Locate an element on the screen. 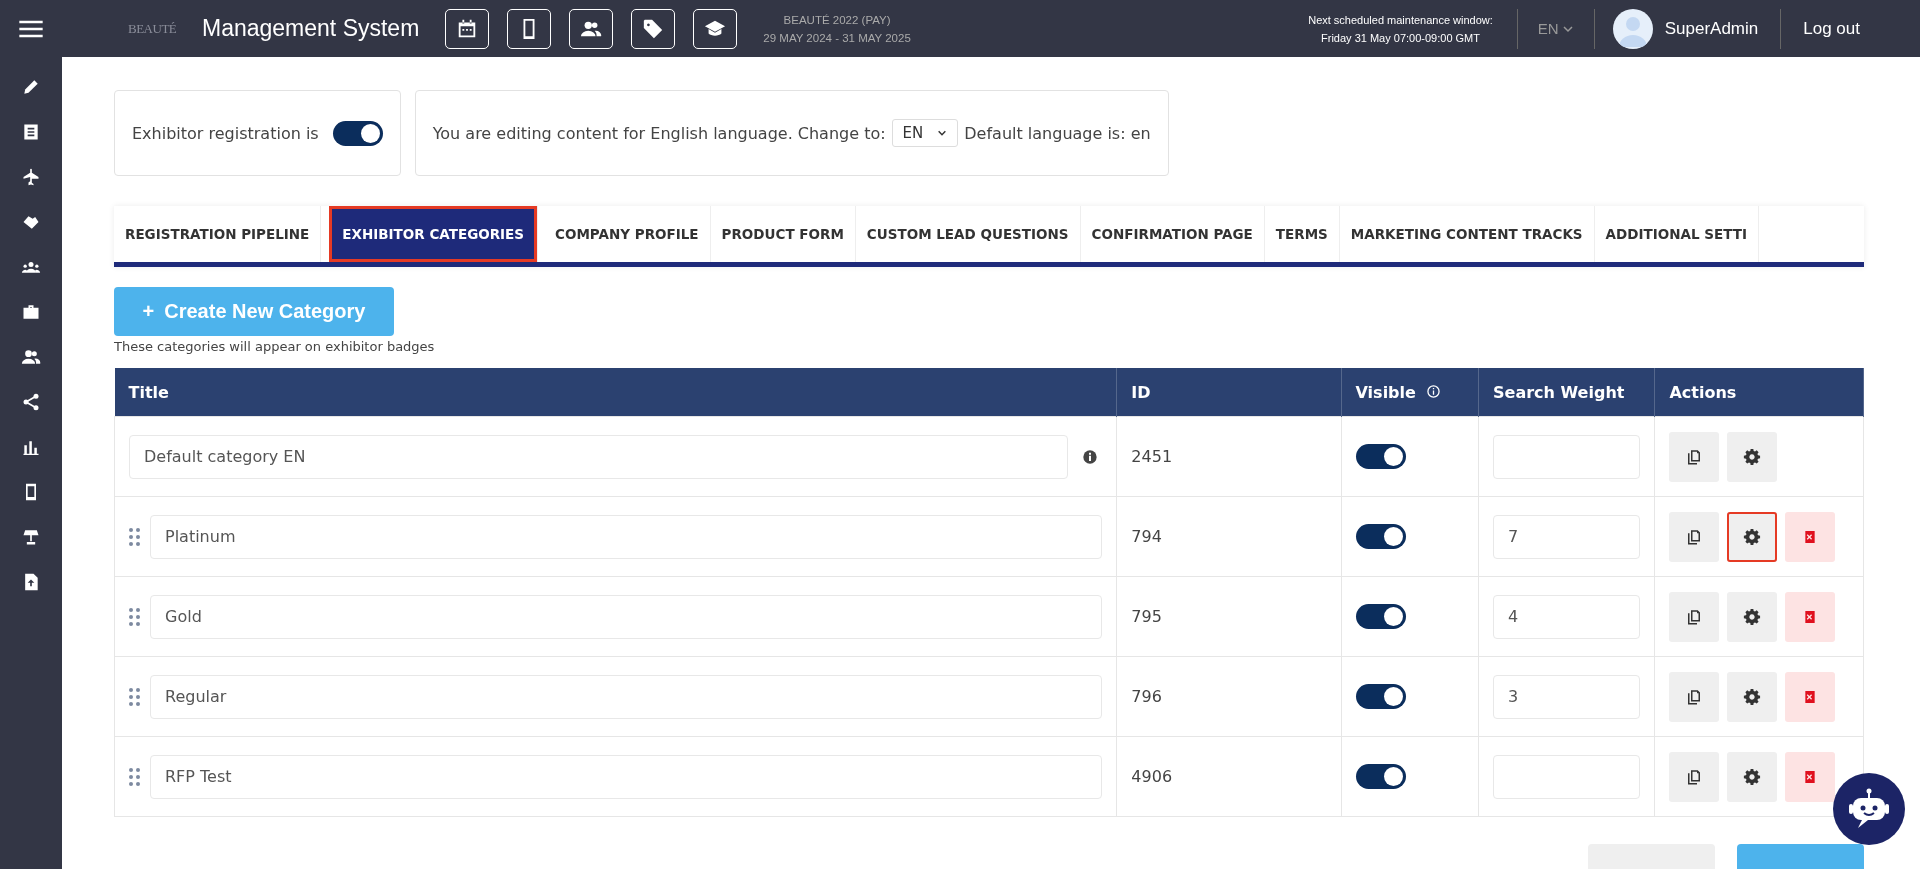 Image resolution: width=1920 pixels, height=869 pixels. user-name: SuperAdmin is located at coordinates (1711, 28).